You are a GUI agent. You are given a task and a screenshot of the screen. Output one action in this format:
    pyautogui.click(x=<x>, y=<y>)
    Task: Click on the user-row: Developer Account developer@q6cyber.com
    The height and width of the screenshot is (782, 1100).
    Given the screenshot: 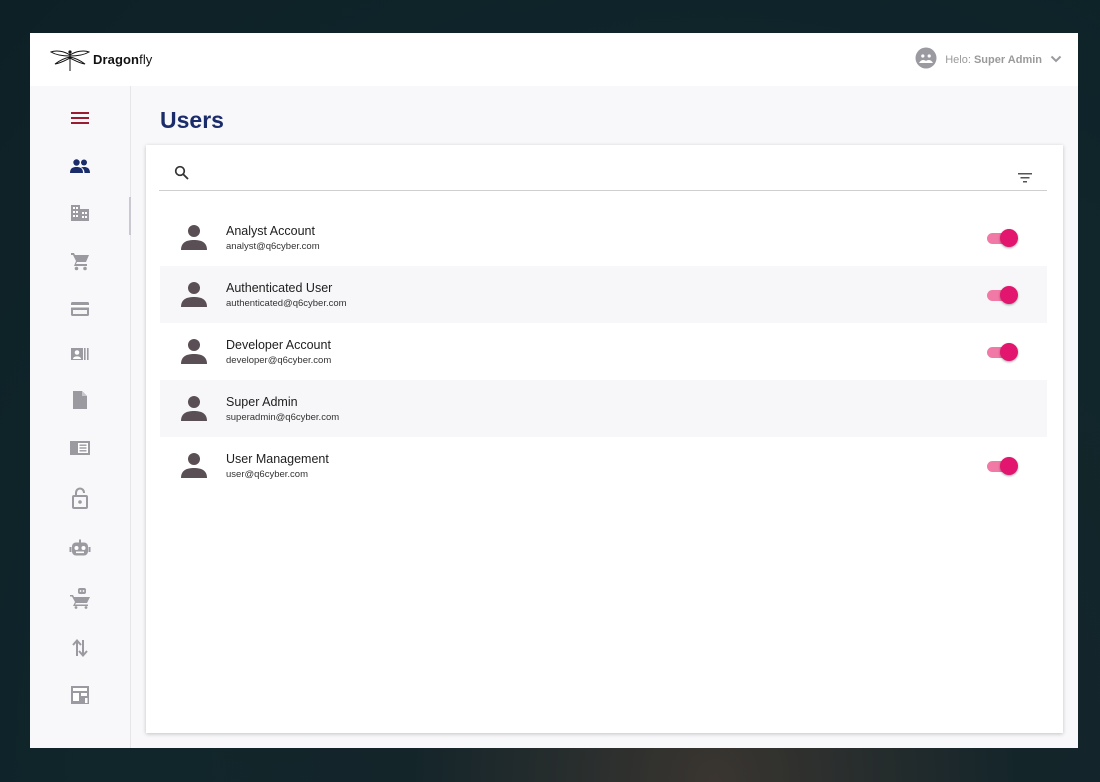 What is the action you would take?
    pyautogui.click(x=603, y=351)
    